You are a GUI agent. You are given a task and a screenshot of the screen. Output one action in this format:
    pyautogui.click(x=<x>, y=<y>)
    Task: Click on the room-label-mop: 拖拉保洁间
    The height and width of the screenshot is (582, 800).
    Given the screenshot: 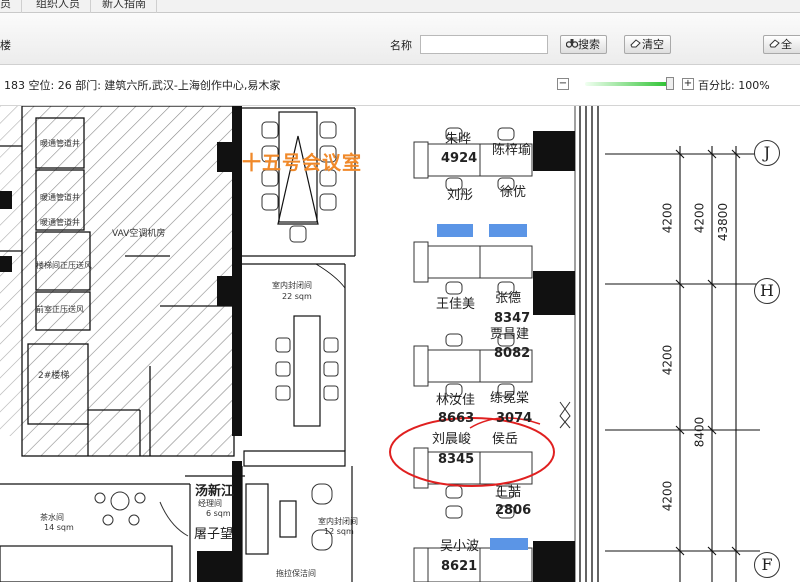 What is the action you would take?
    pyautogui.click(x=296, y=573)
    